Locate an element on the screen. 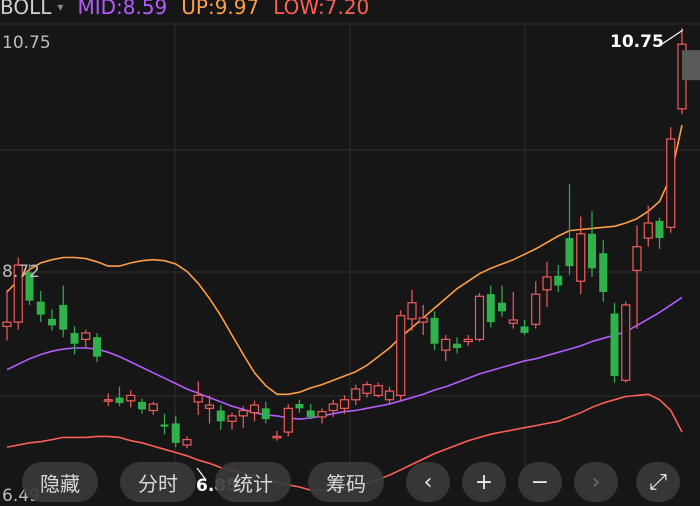  next-button: › is located at coordinates (596, 482).